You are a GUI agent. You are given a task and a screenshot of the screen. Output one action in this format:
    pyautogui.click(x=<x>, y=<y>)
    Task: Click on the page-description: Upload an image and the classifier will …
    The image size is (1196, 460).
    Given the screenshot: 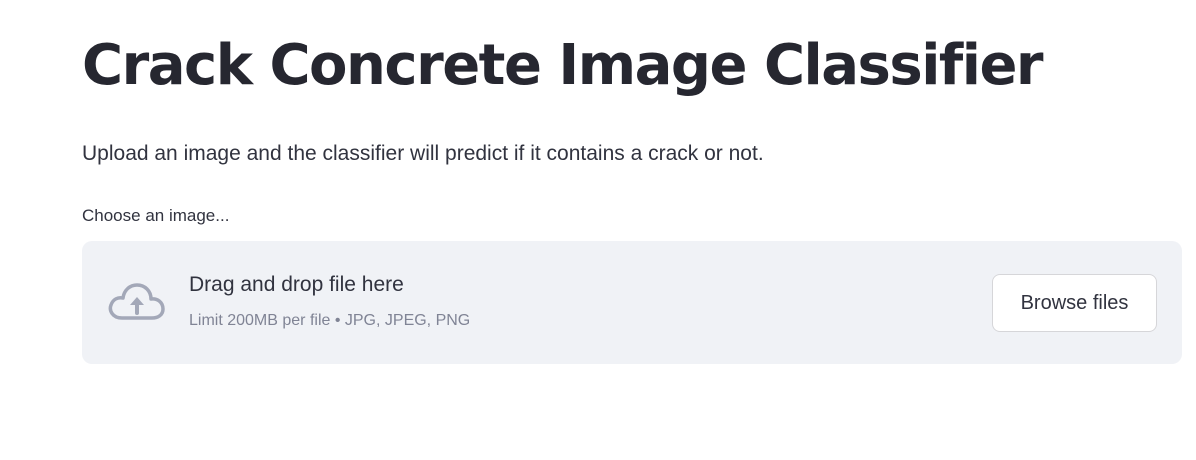 What is the action you would take?
    pyautogui.click(x=423, y=153)
    